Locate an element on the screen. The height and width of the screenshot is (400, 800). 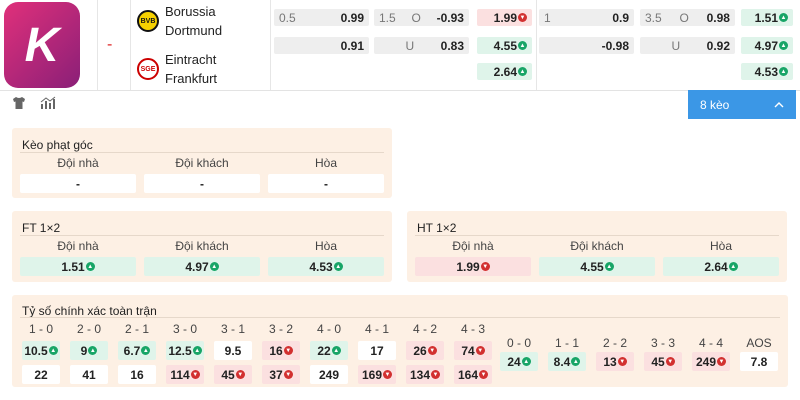
score-label: 3 - 2 is located at coordinates (280, 329).